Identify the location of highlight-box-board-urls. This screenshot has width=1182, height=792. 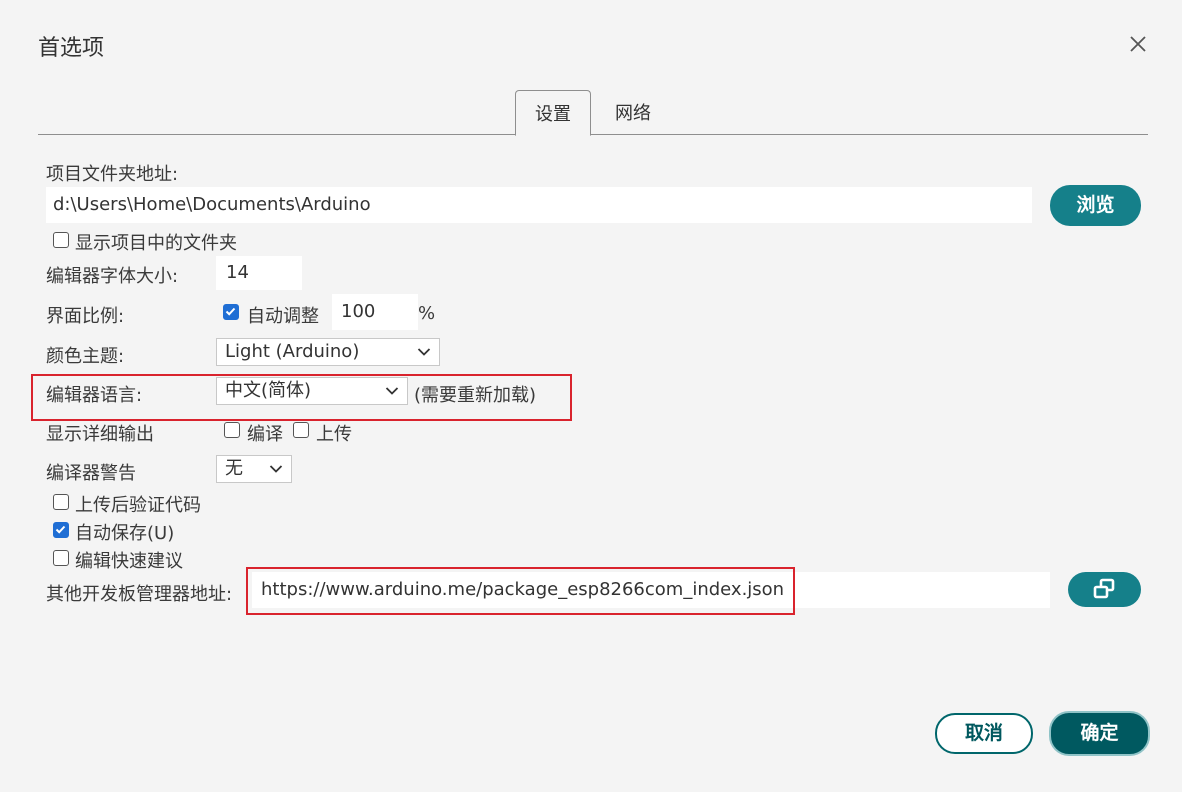
(520, 591).